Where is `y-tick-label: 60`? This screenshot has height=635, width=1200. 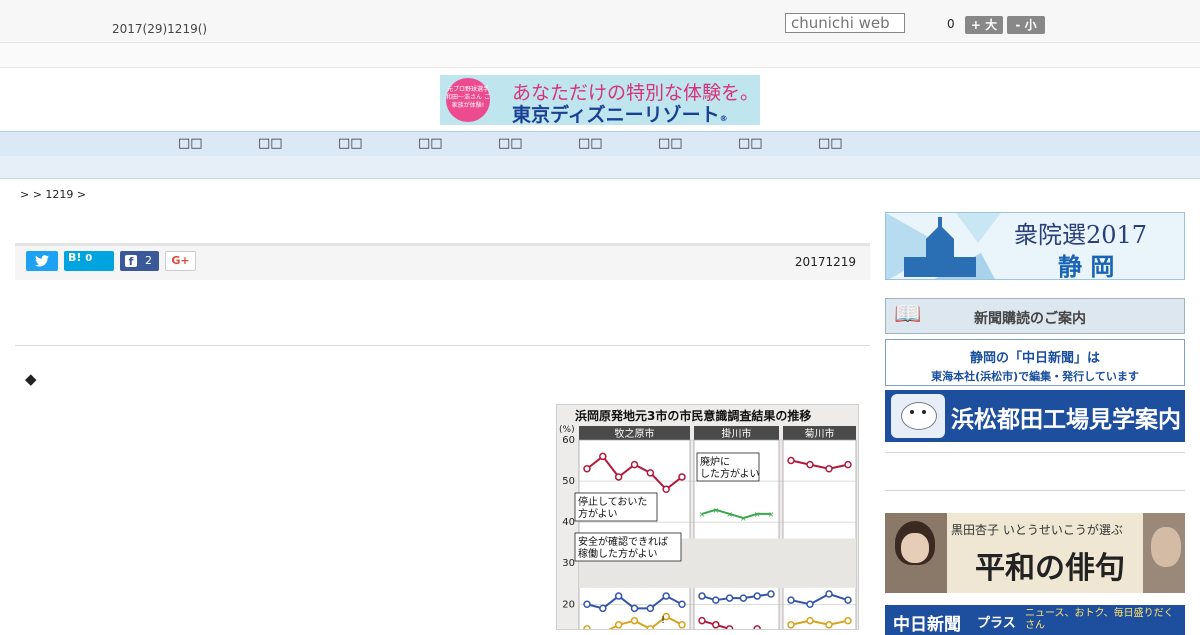 y-tick-label: 60 is located at coordinates (568, 440).